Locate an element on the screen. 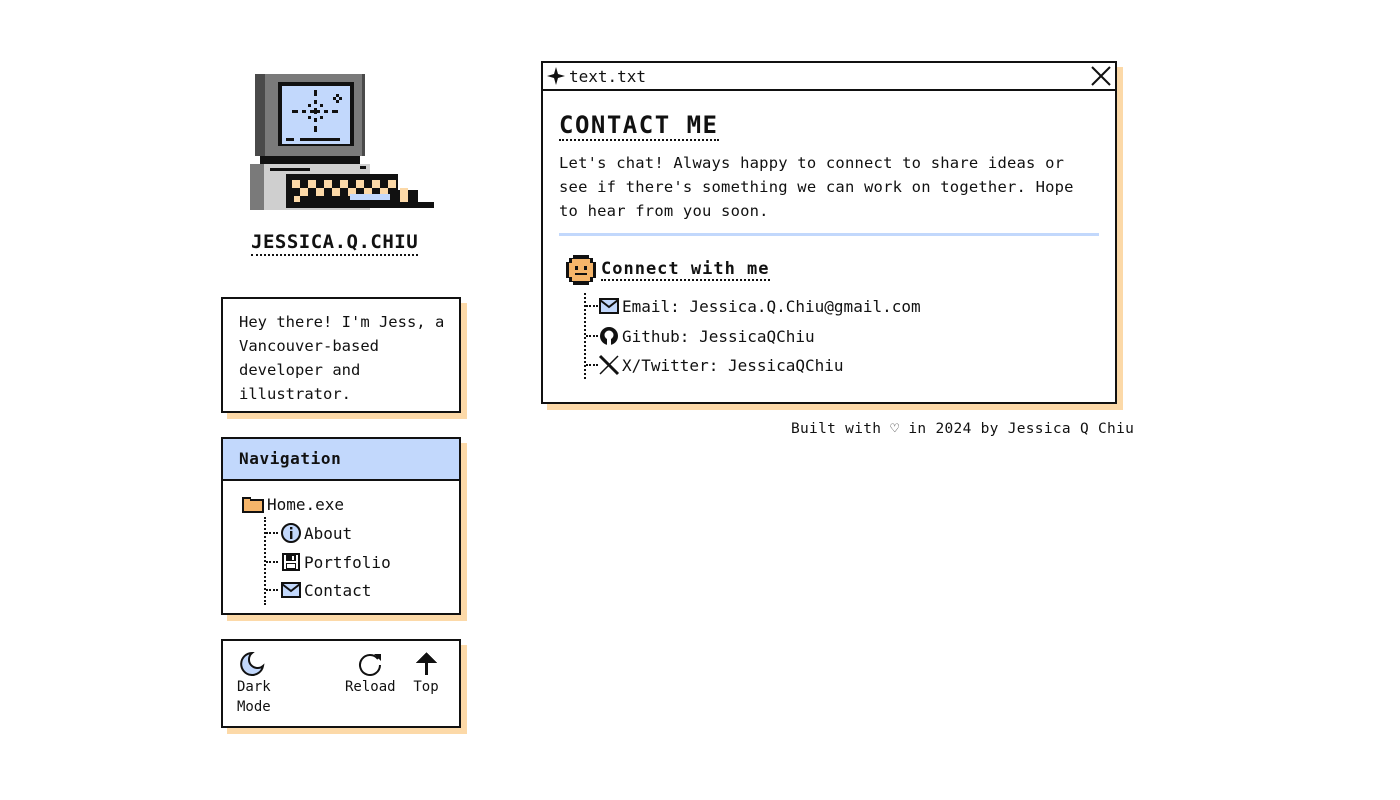 The image size is (1400, 800). navigation-heading: Navigation is located at coordinates (341, 460).